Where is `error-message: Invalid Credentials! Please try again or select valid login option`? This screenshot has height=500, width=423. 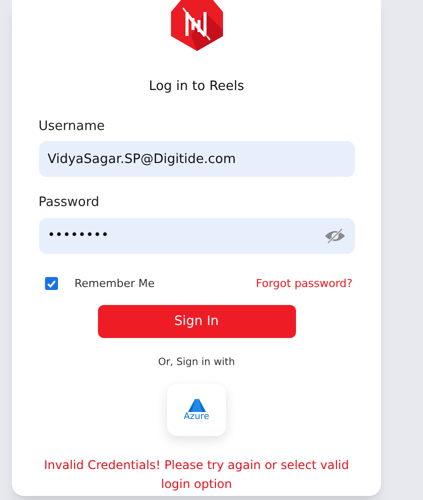 error-message: Invalid Credentials! Please try again or select valid login option is located at coordinates (196, 475).